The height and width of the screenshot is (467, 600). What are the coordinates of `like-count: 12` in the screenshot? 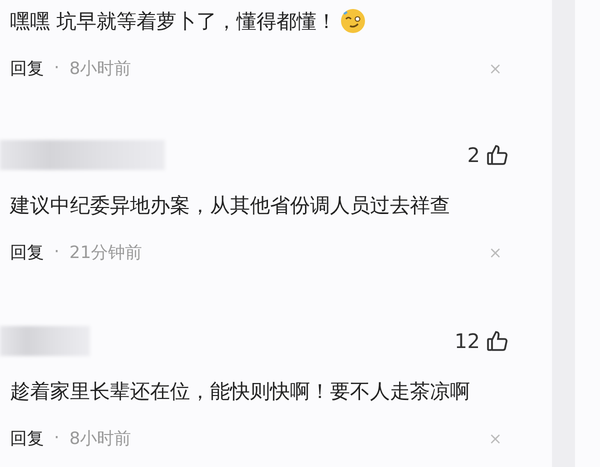 It's located at (467, 341).